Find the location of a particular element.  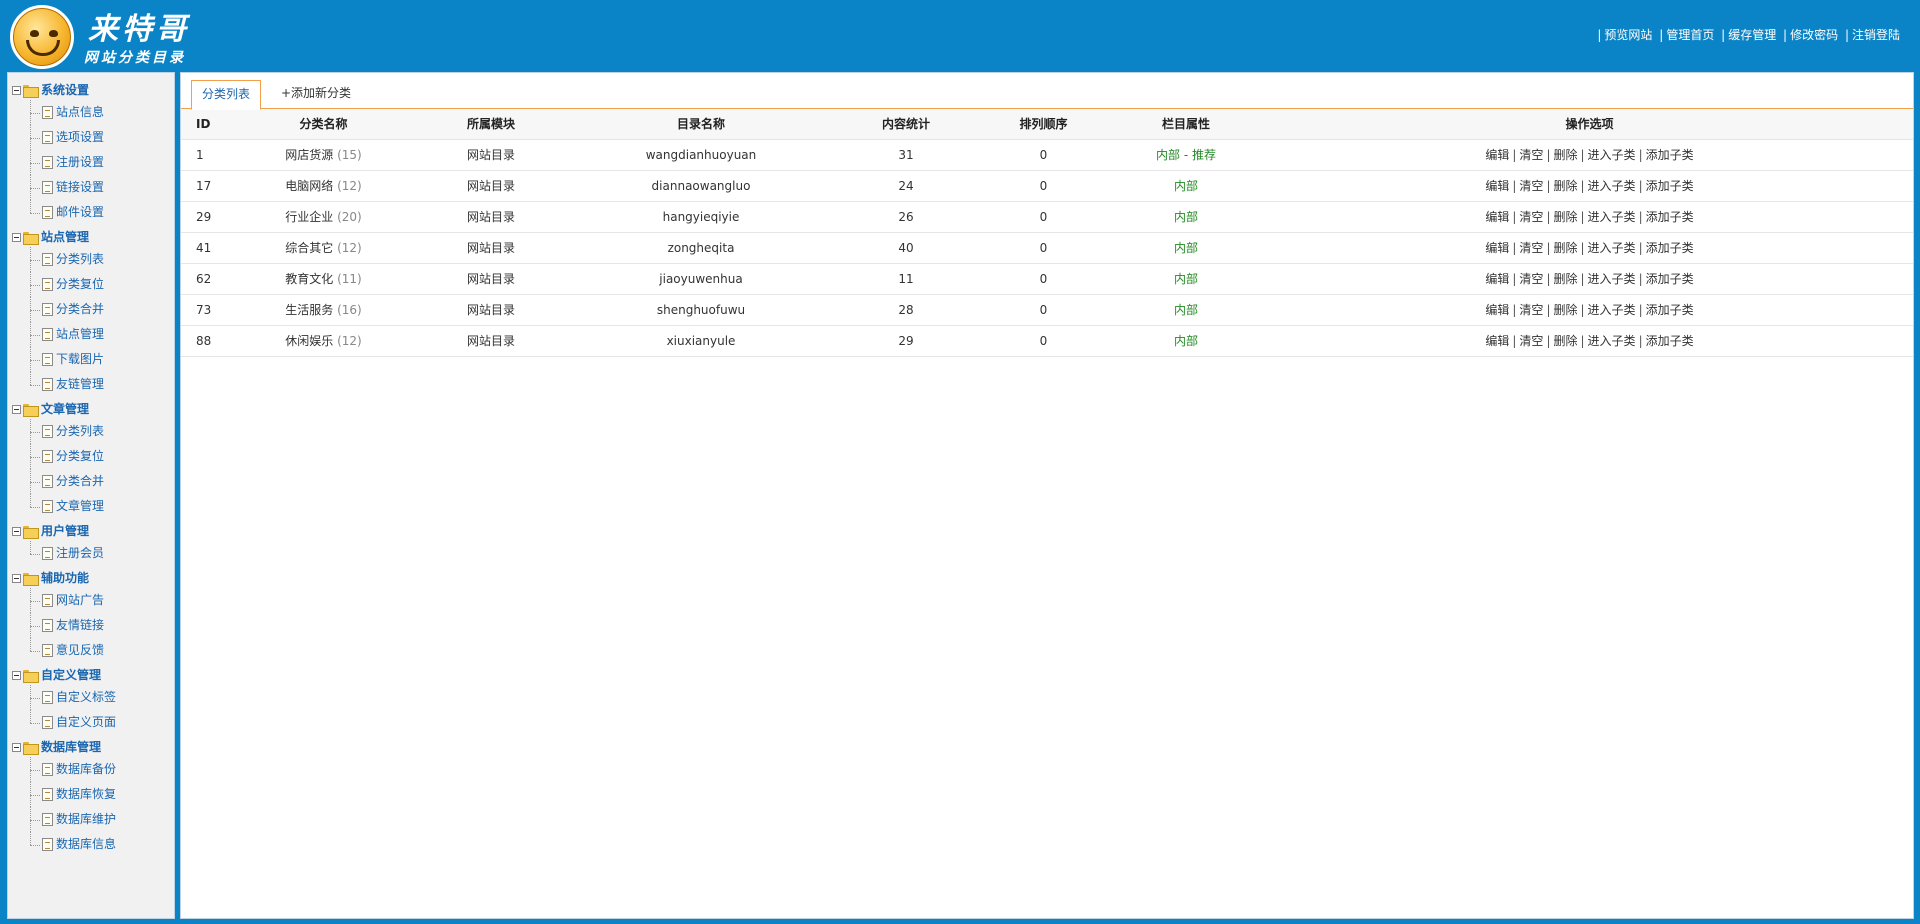

folder-open-icon is located at coordinates (31, 238).